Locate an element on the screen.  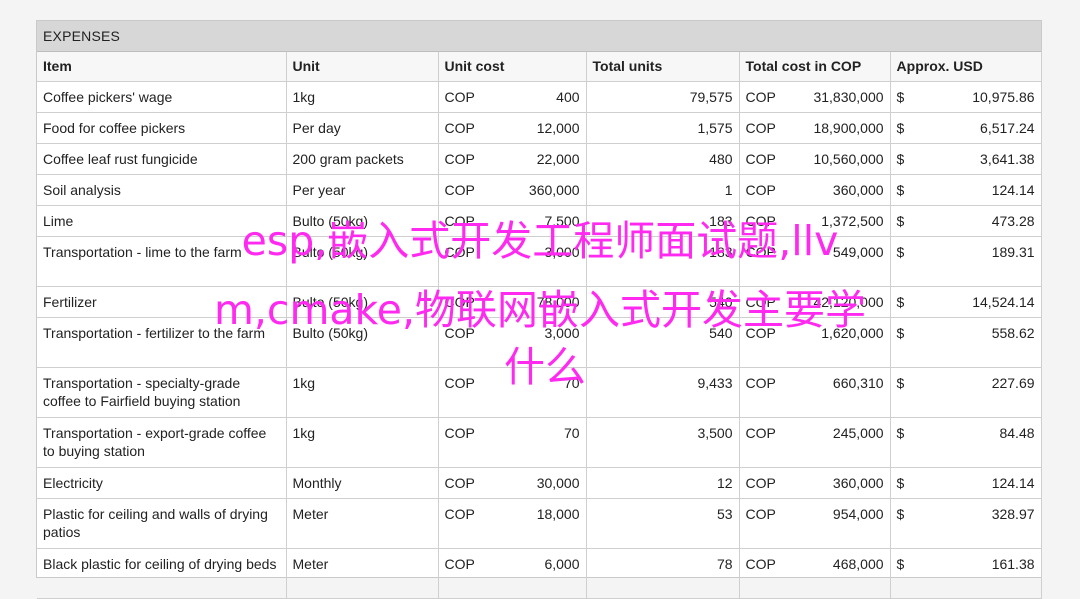
cell-item: Electricity is located at coordinates (162, 483).